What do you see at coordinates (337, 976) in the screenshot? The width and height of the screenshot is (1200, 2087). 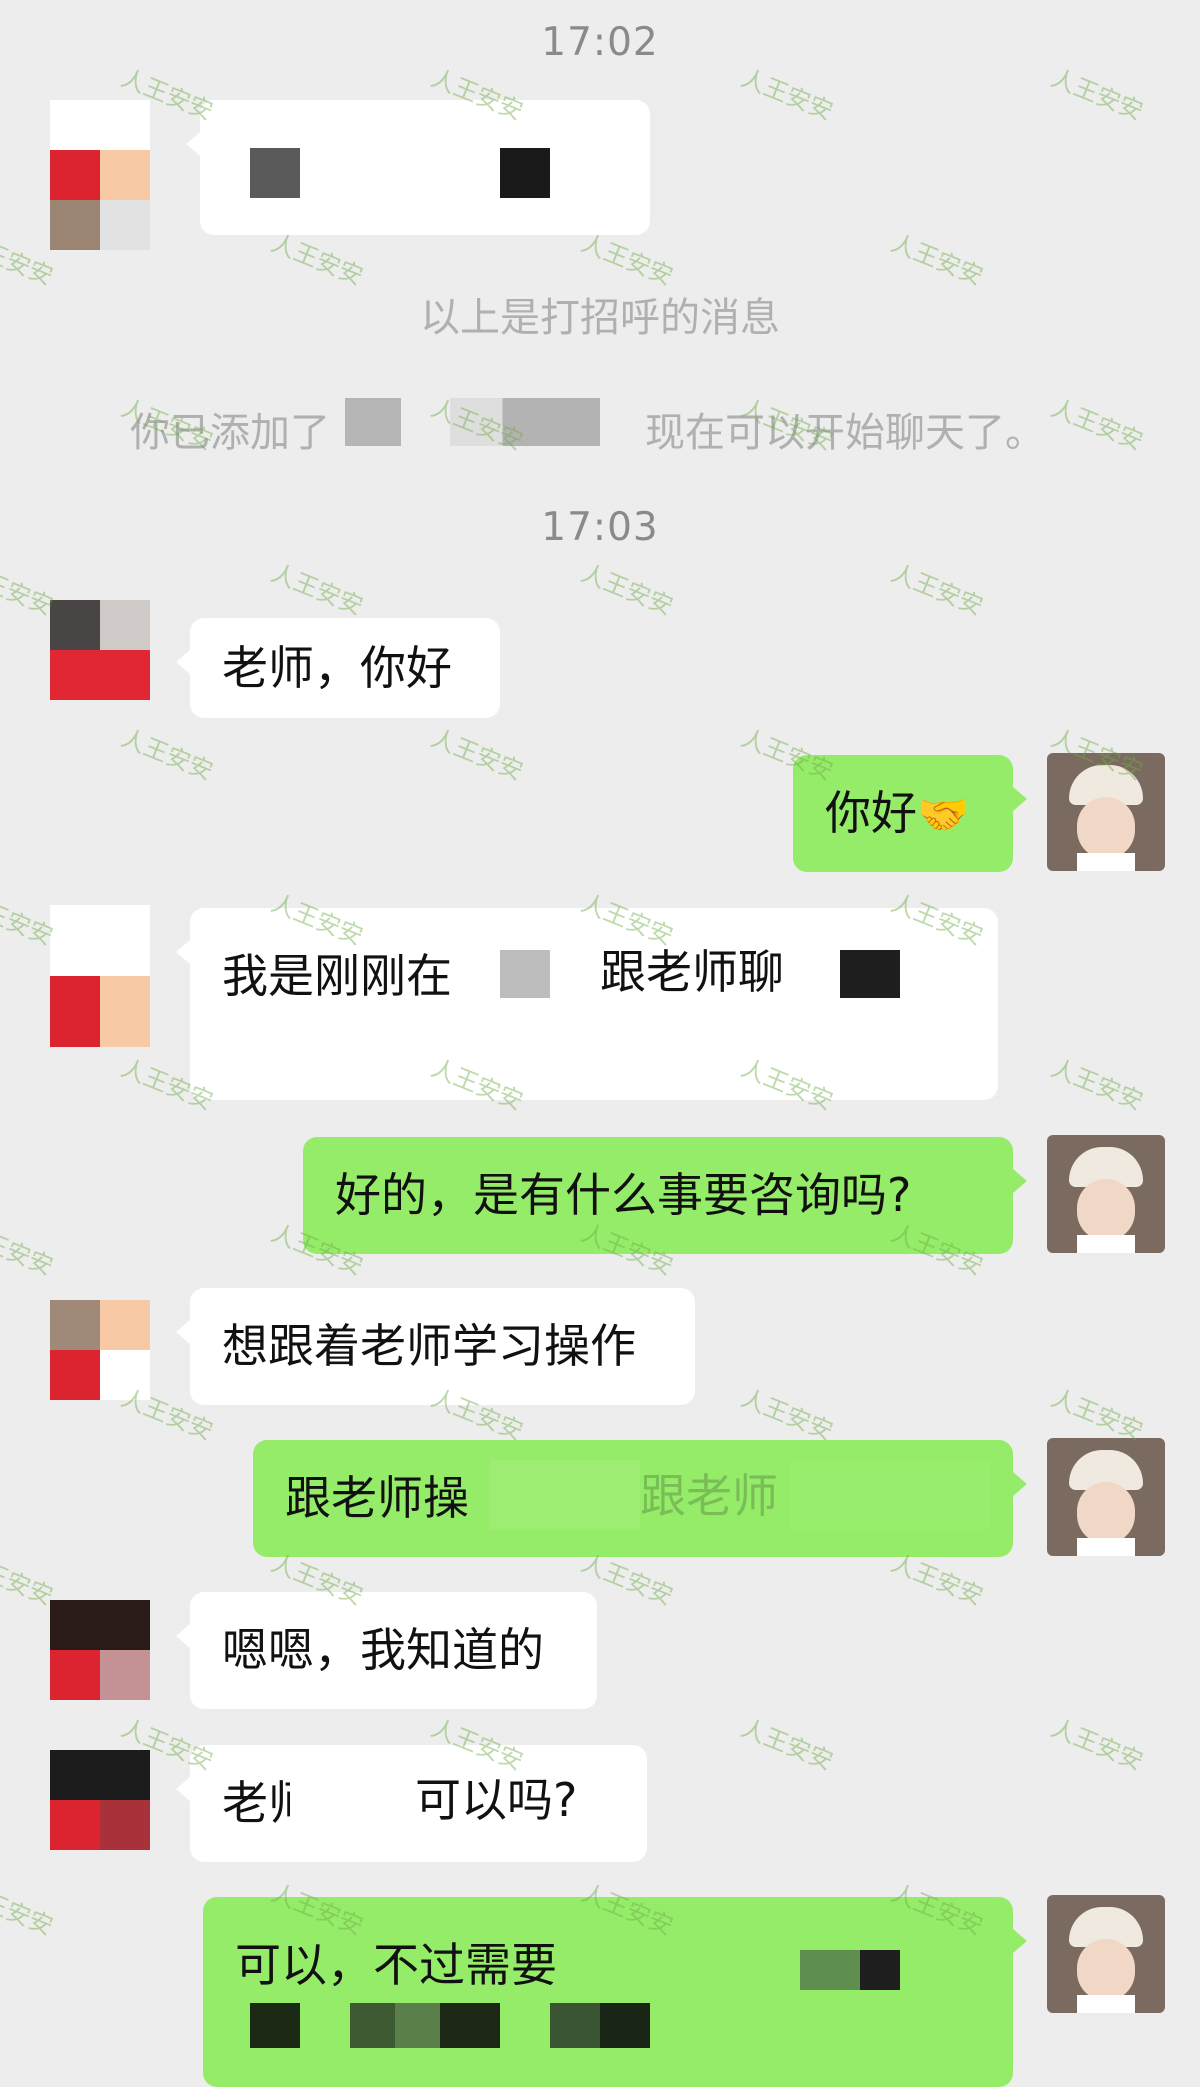 I see `message-text: 我是刚刚在` at bounding box center [337, 976].